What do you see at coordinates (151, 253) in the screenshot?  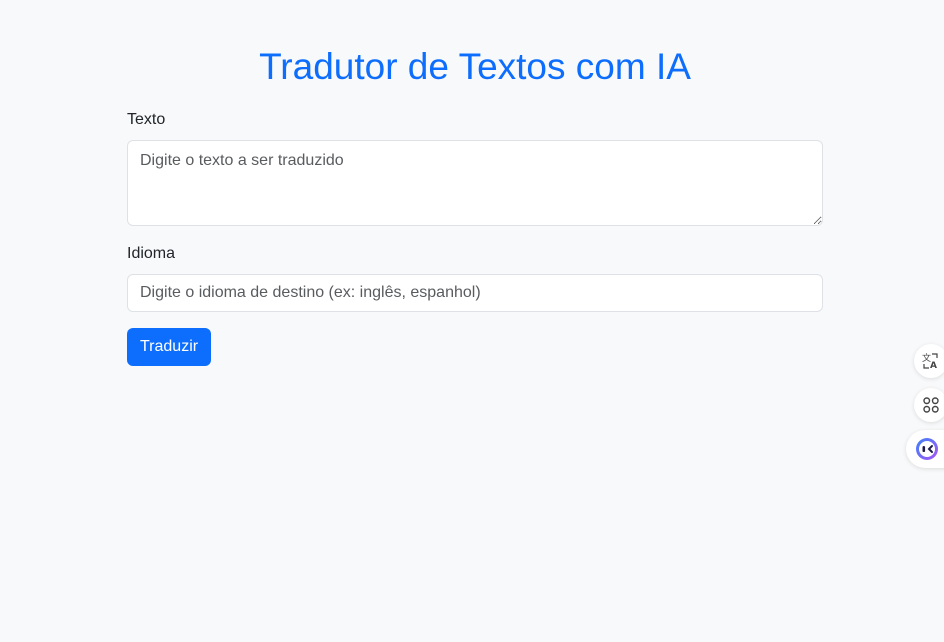 I see `language-label: Idioma` at bounding box center [151, 253].